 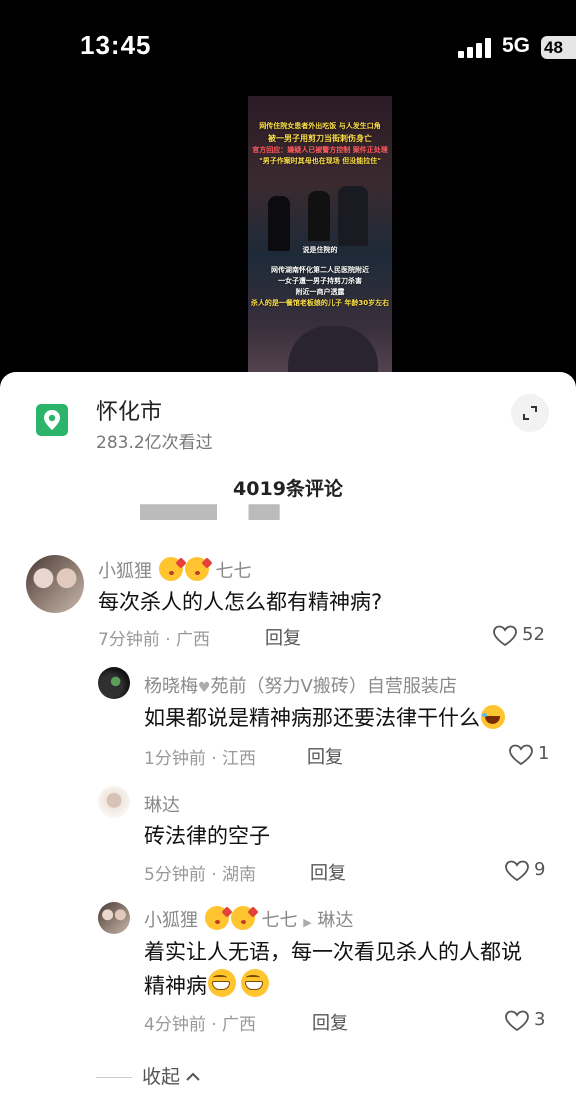 What do you see at coordinates (288, 489) in the screenshot?
I see `comment-count-title: 4019条评论` at bounding box center [288, 489].